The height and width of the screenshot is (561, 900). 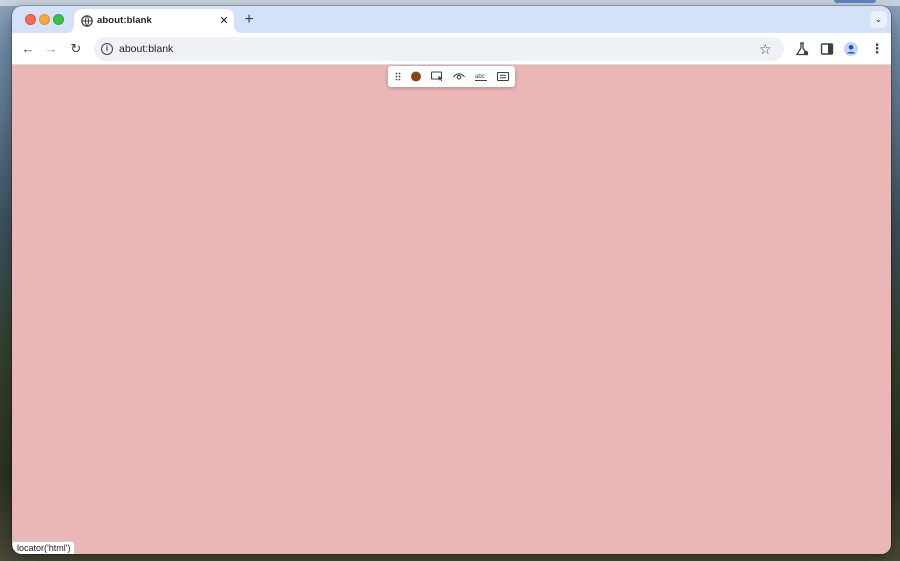 I want to click on tab-title: about:blank, so click(x=124, y=20).